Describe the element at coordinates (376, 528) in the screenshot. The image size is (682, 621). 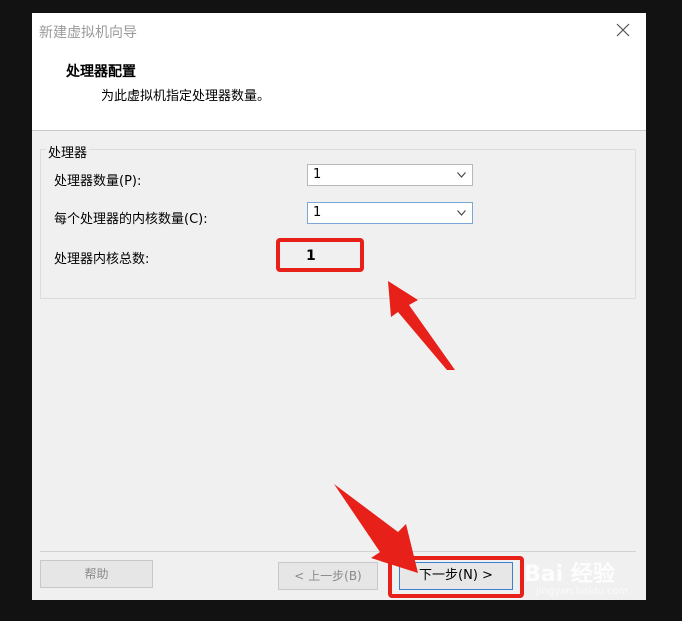
I see `arrow-to-next-button` at that location.